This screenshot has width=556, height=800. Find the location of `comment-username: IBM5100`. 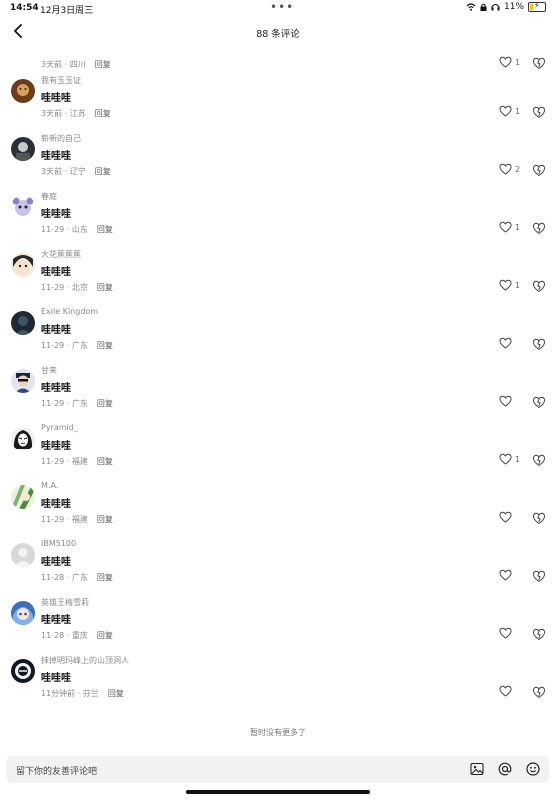

comment-username: IBM5100 is located at coordinates (58, 543).